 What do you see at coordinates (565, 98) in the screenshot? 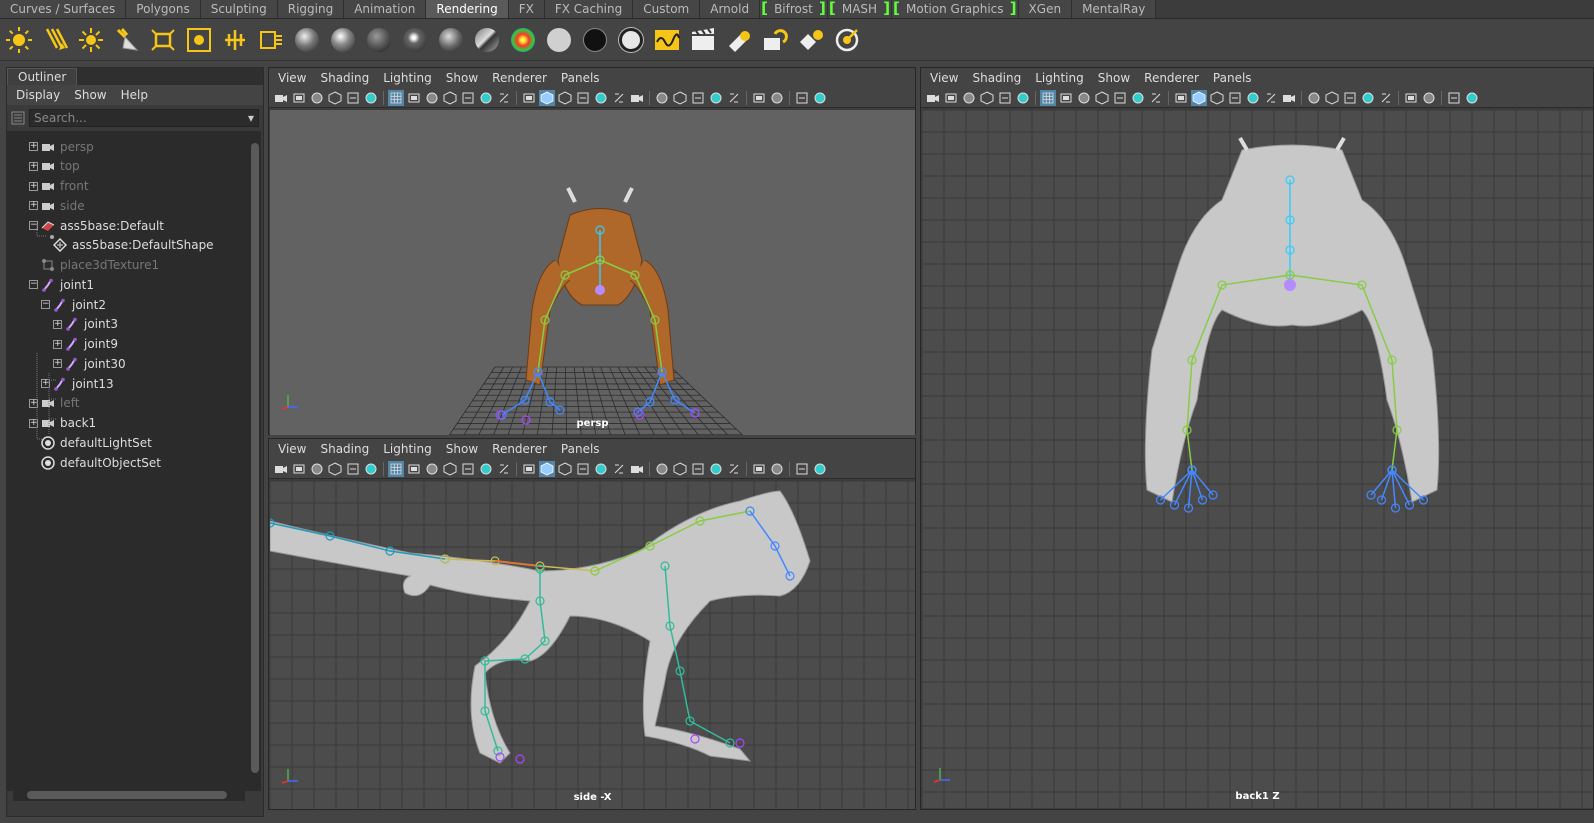
I see `wireframe-on-shaded-icon` at bounding box center [565, 98].